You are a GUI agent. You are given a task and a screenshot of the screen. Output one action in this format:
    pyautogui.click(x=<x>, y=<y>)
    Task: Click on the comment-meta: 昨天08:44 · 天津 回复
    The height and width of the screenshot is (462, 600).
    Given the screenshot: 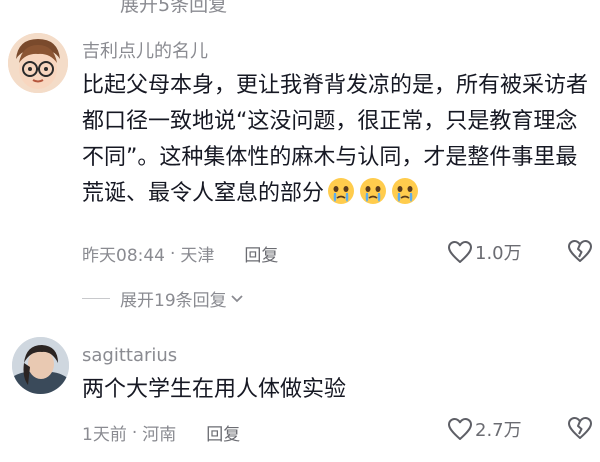 What is the action you would take?
    pyautogui.click(x=180, y=254)
    